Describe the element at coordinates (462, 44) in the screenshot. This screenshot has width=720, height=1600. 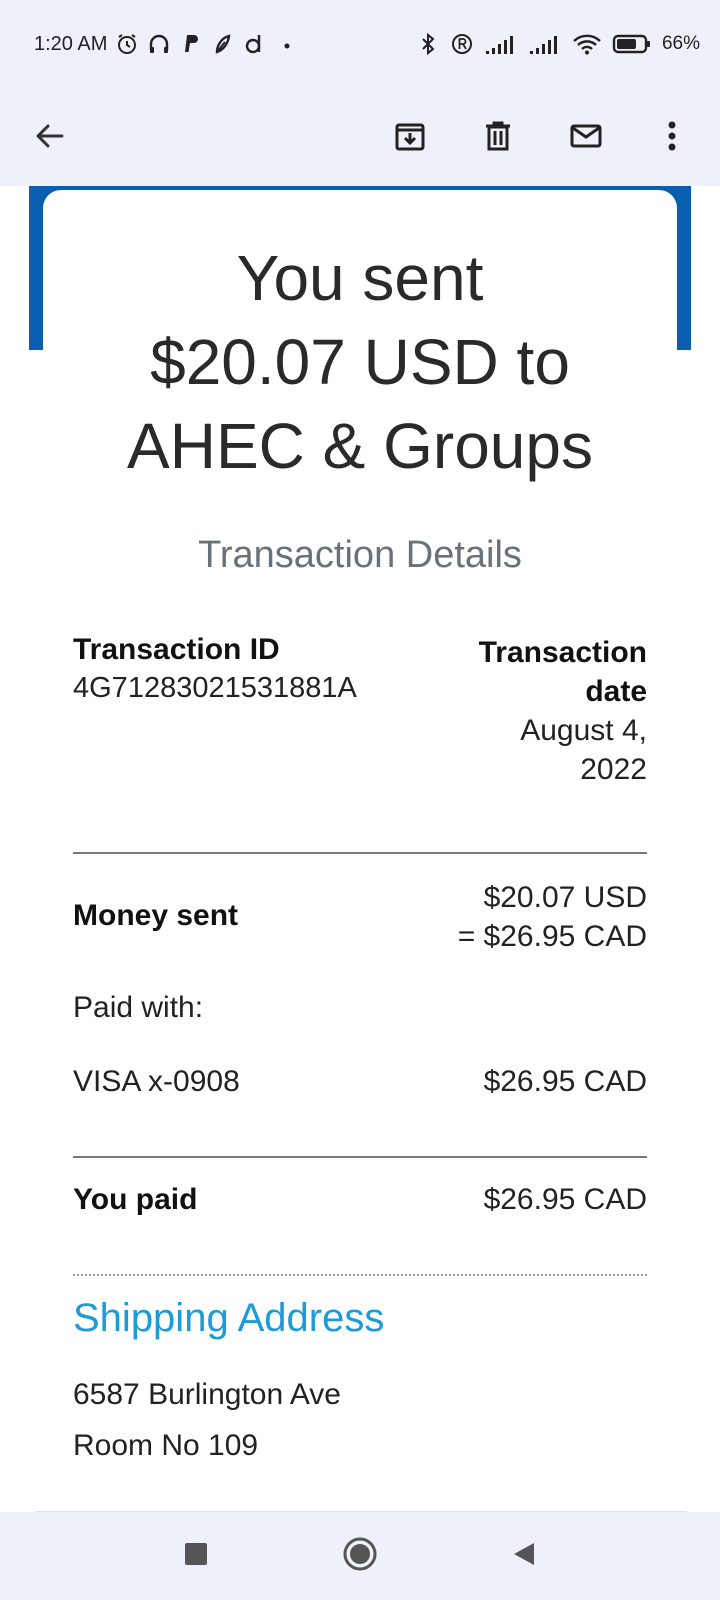
I see `registered-icon` at that location.